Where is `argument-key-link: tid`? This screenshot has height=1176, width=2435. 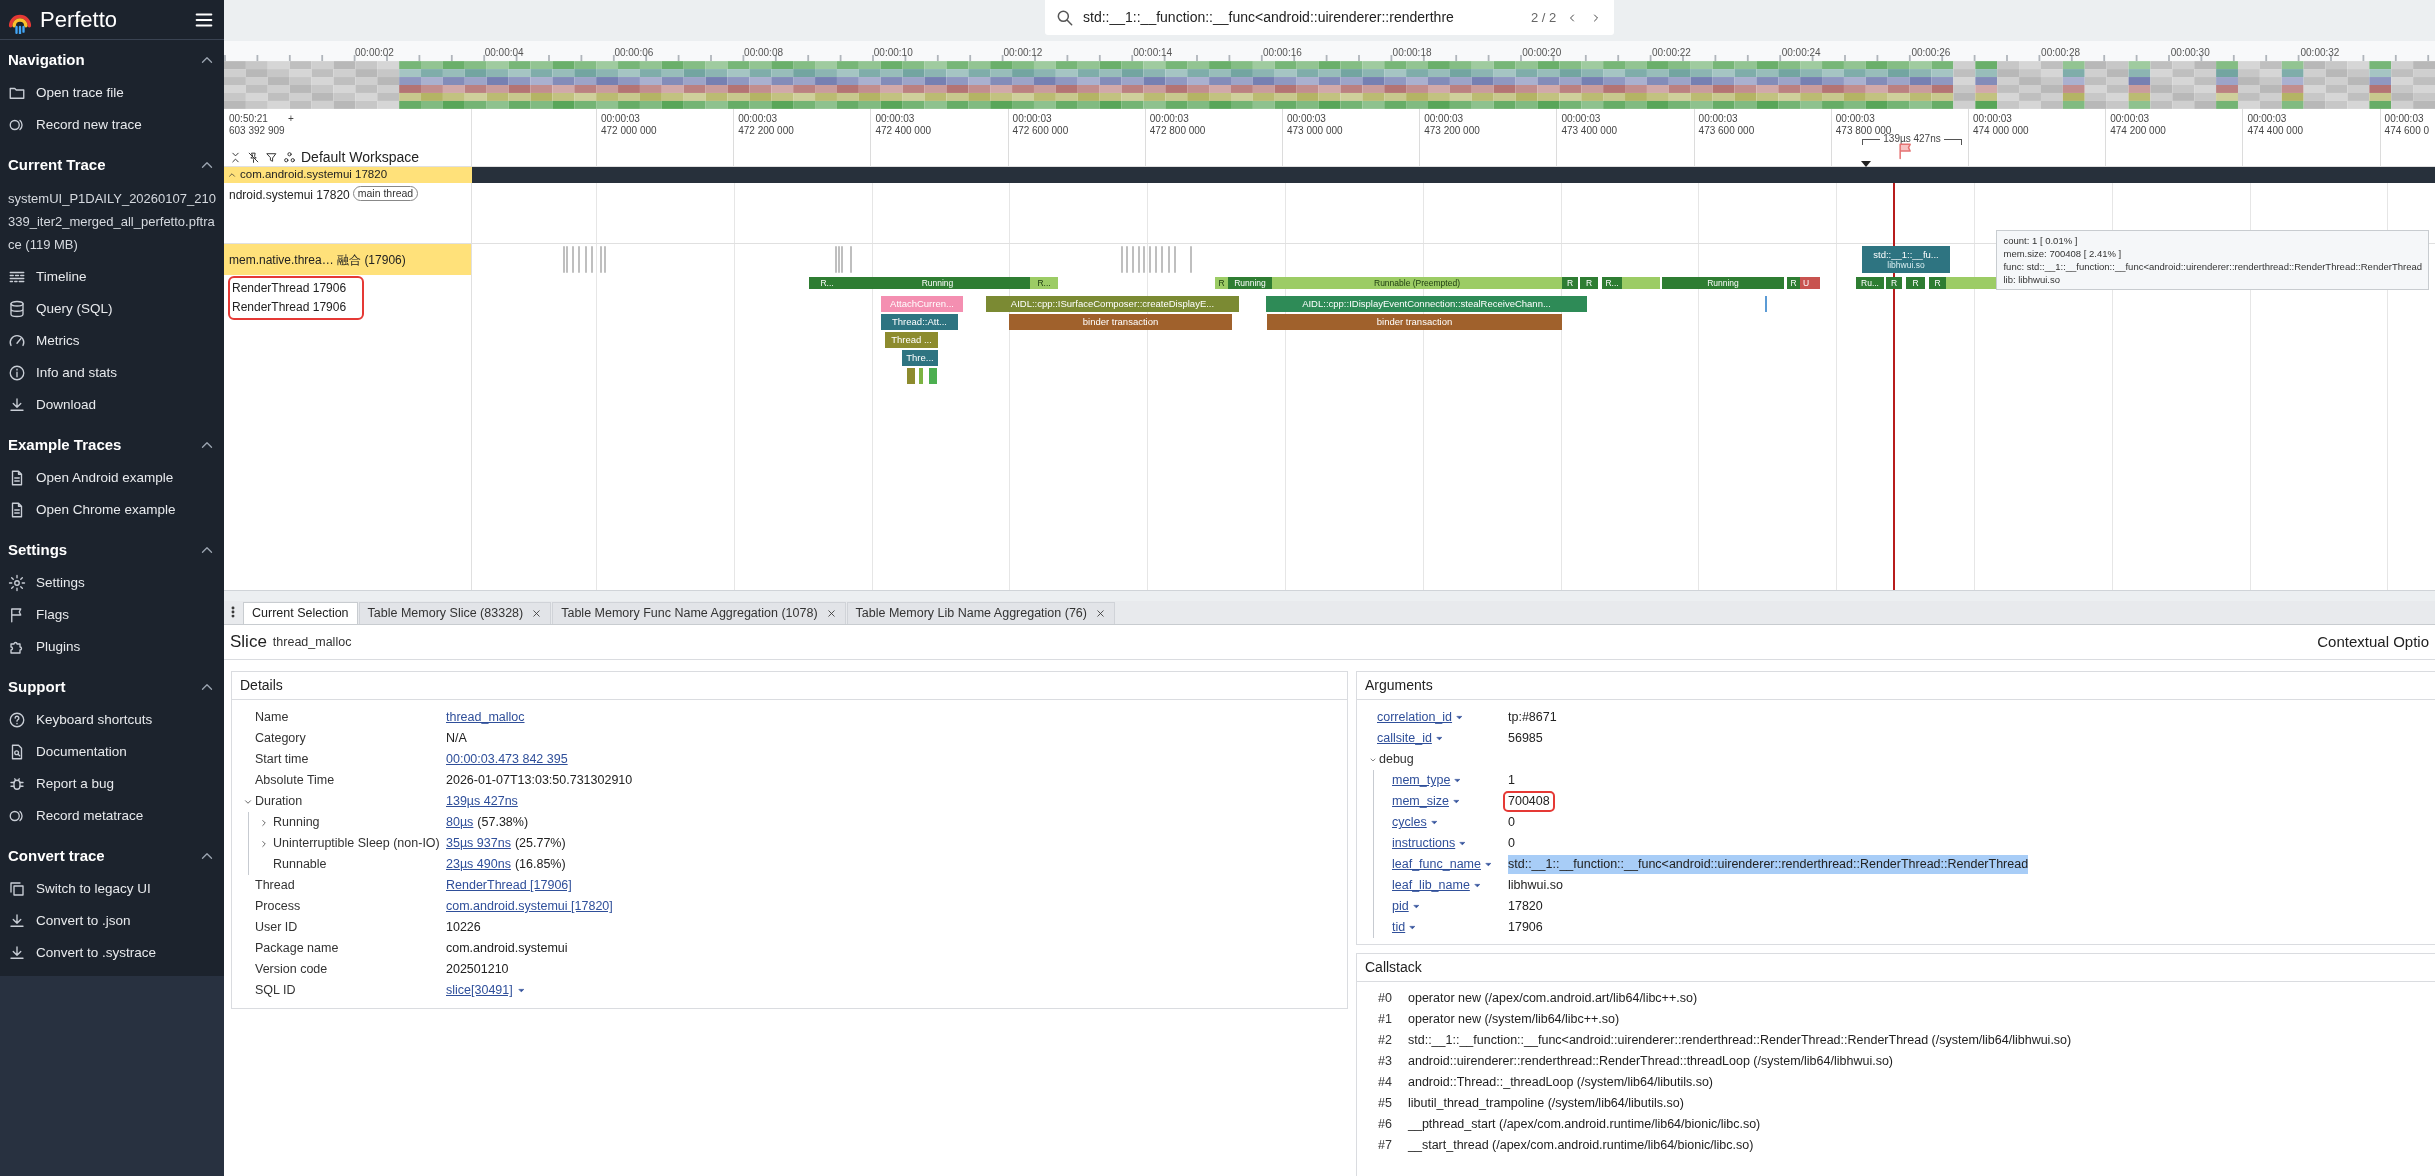
argument-key-link: tid is located at coordinates (1399, 927).